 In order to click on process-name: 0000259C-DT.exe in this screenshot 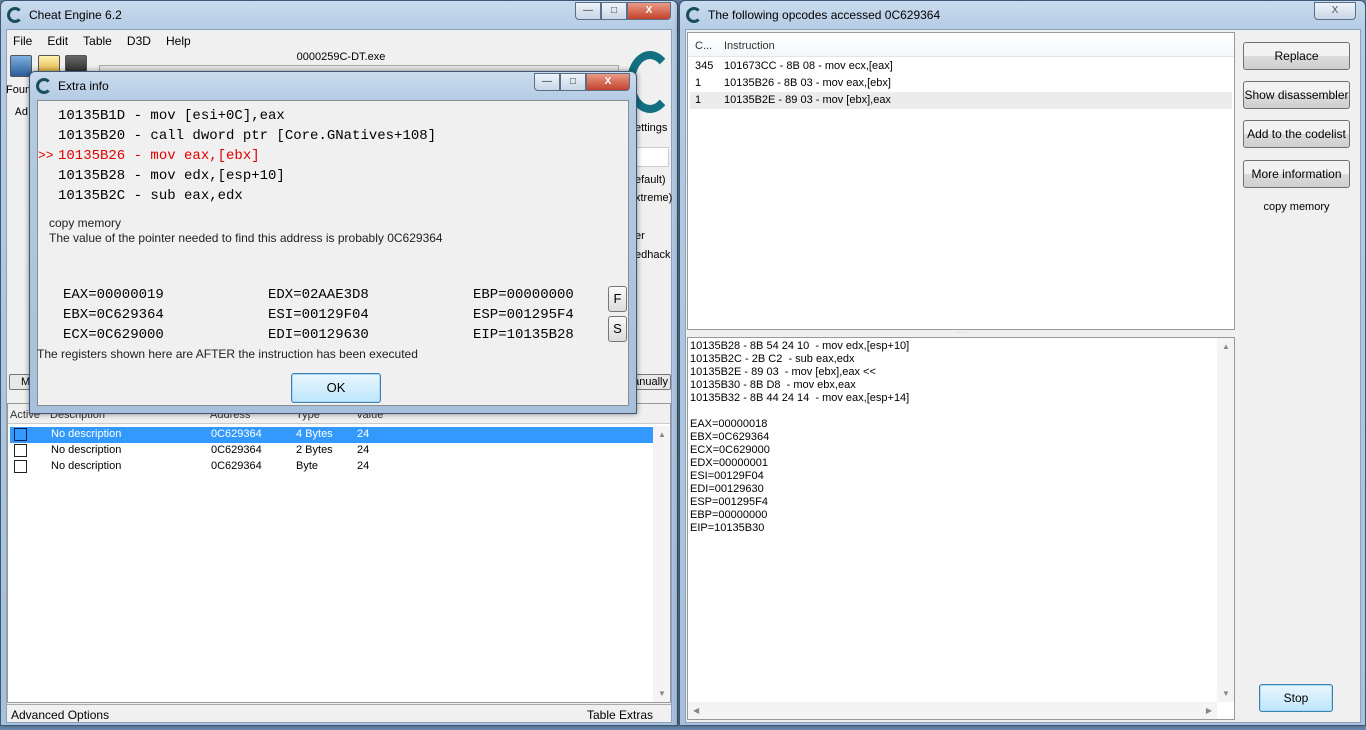, I will do `click(341, 57)`.